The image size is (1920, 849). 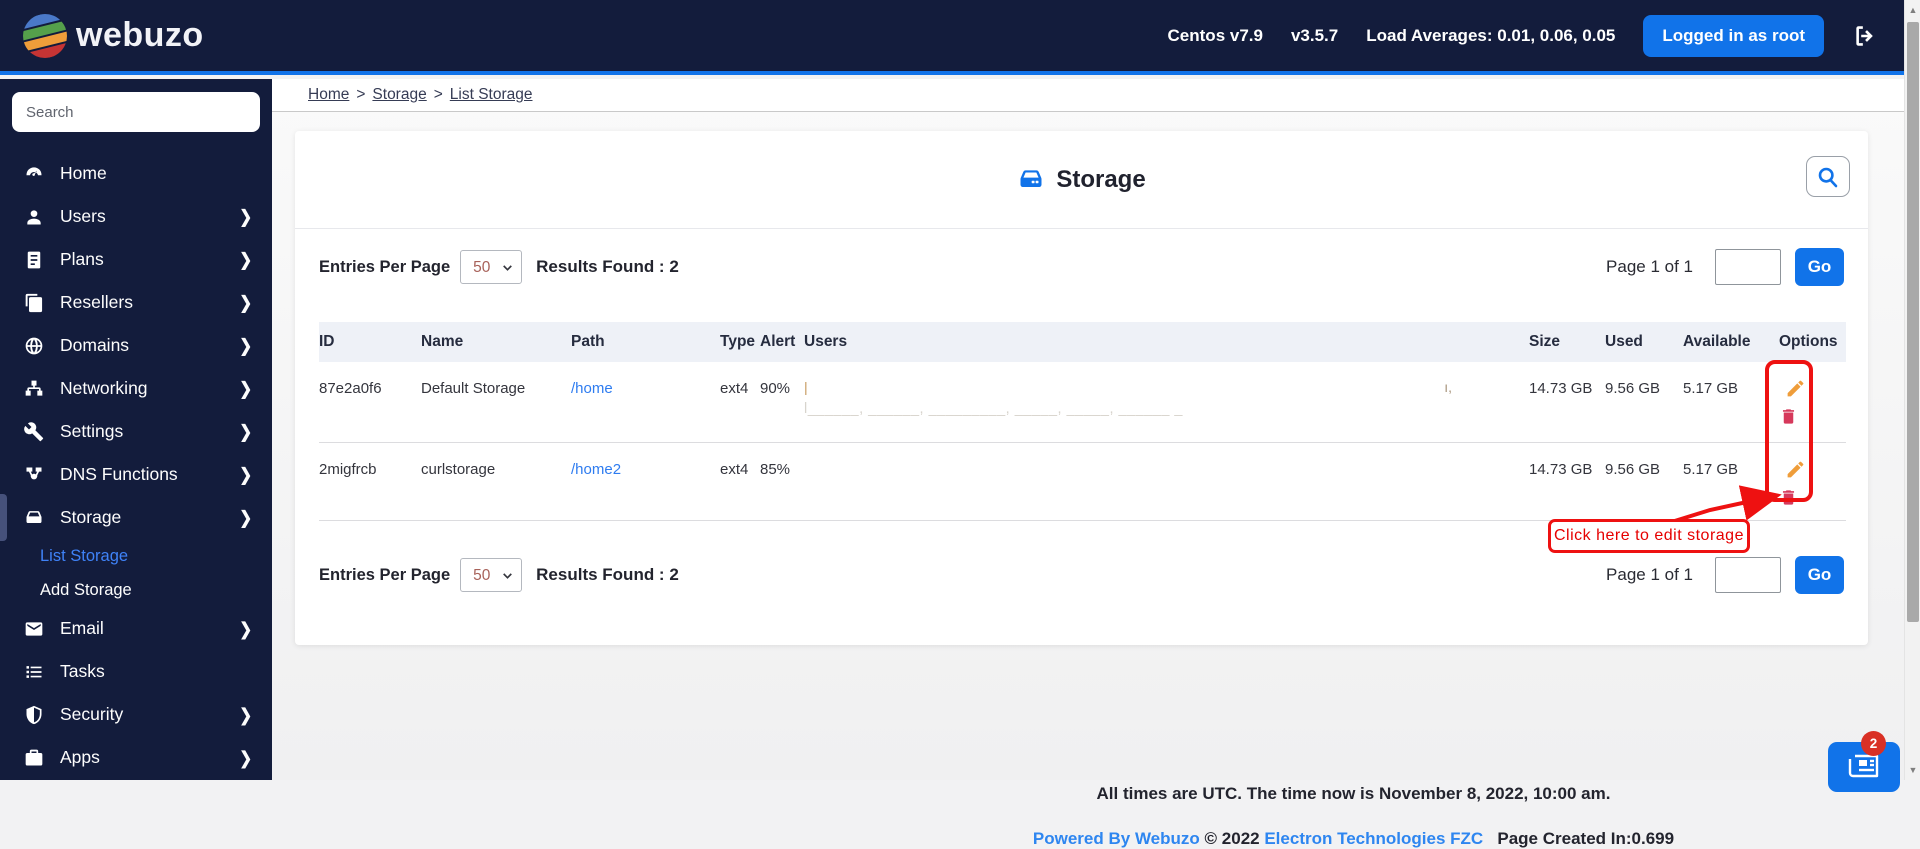 What do you see at coordinates (645, 342) in the screenshot?
I see `column-header-path: Path` at bounding box center [645, 342].